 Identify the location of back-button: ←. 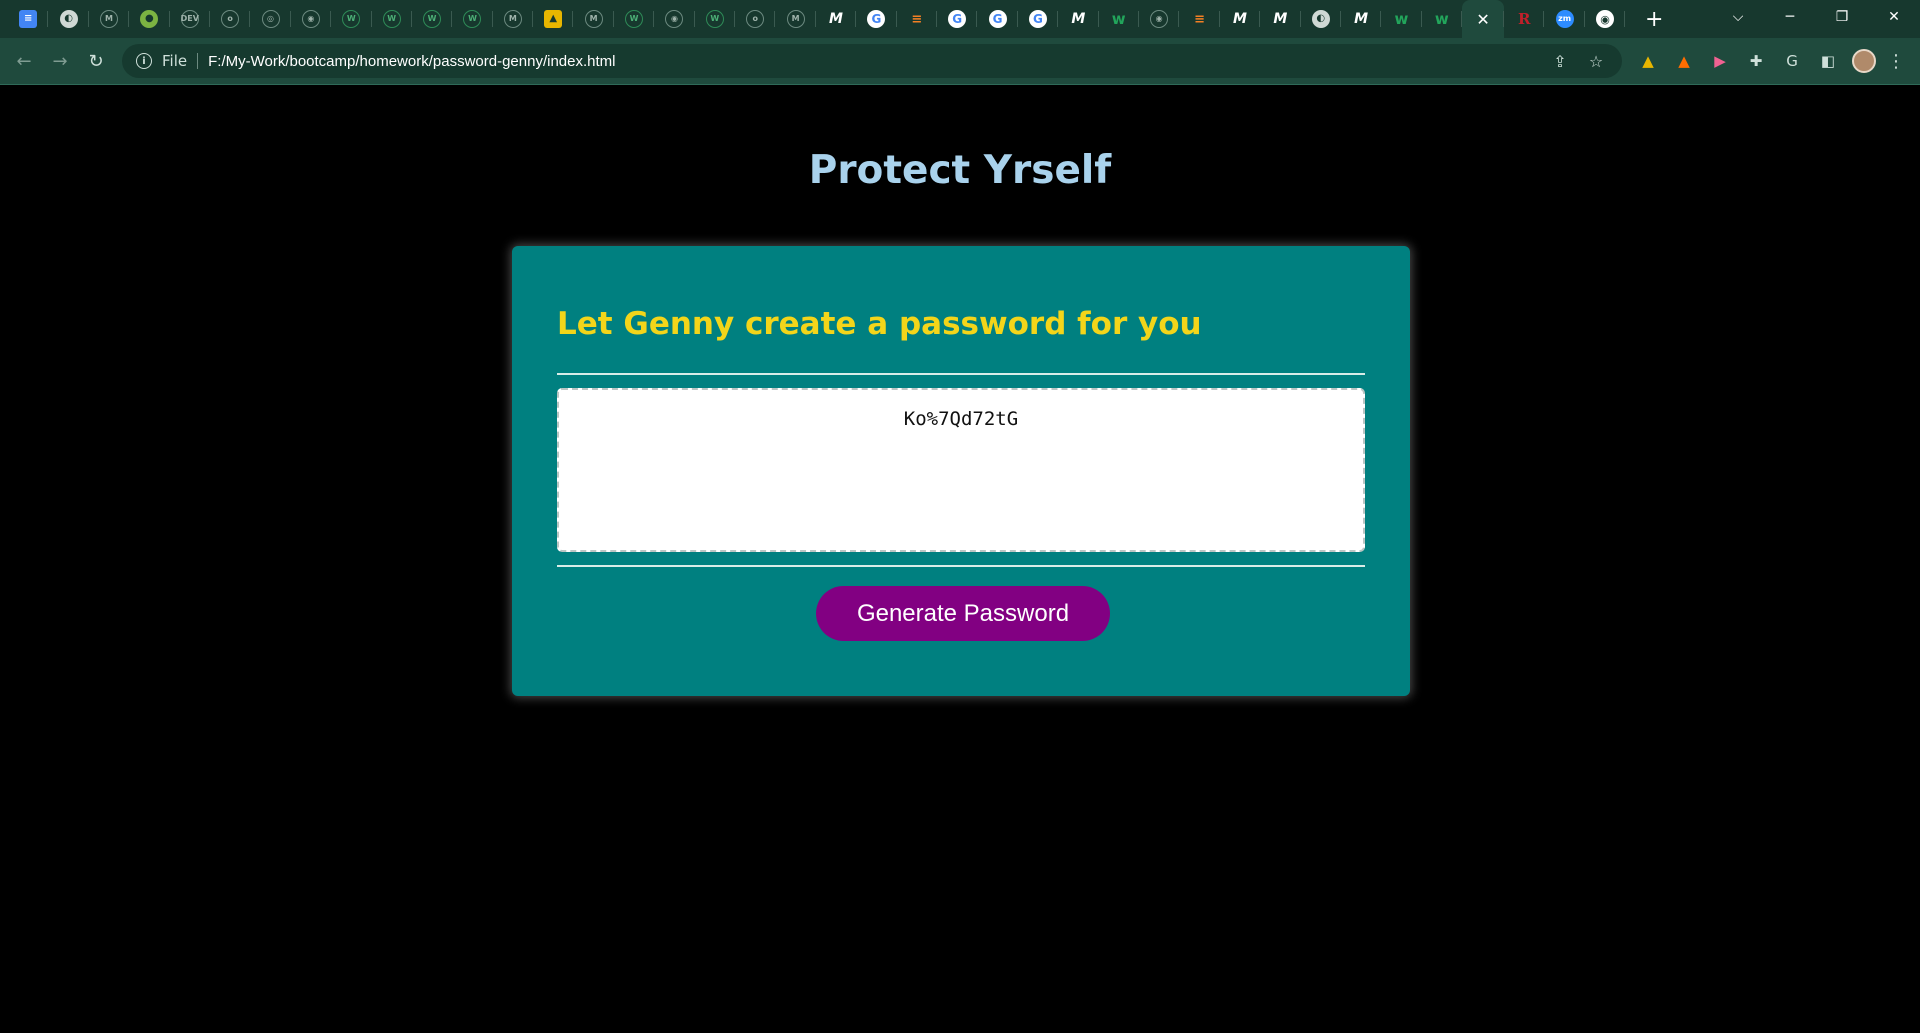
(24, 61).